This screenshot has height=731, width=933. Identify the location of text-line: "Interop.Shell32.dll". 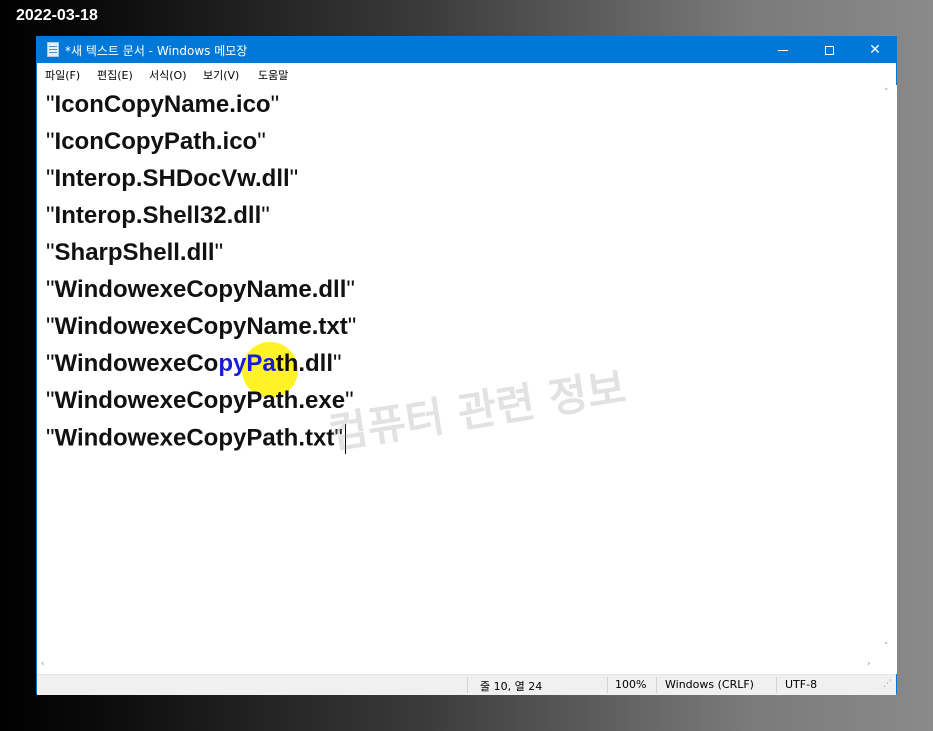
(158, 215).